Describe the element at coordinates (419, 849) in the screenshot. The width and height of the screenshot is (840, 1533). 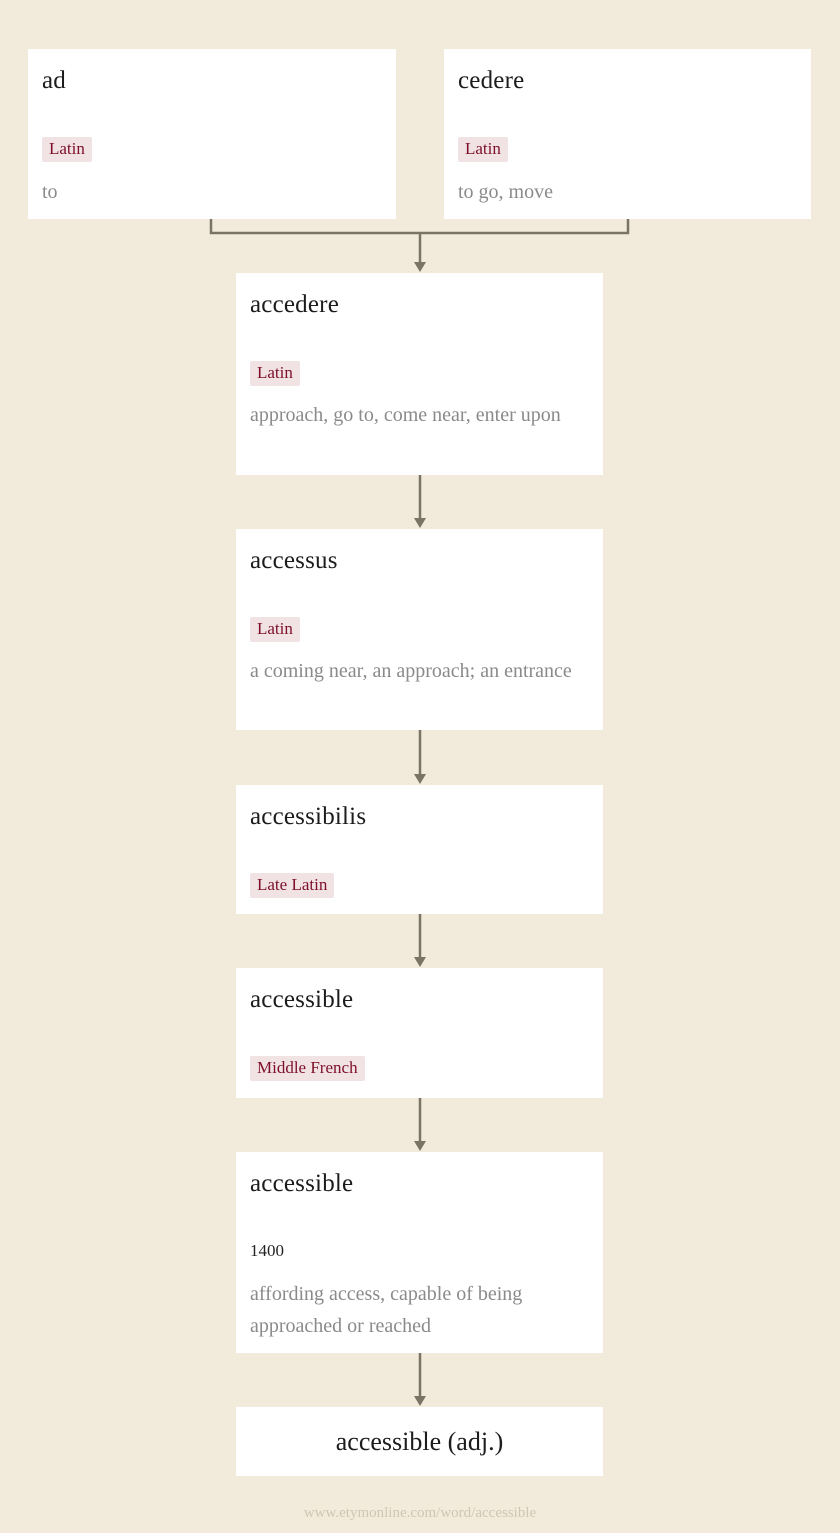
I see `etymology-node-accessibilis: accessibilis Late Latin` at that location.